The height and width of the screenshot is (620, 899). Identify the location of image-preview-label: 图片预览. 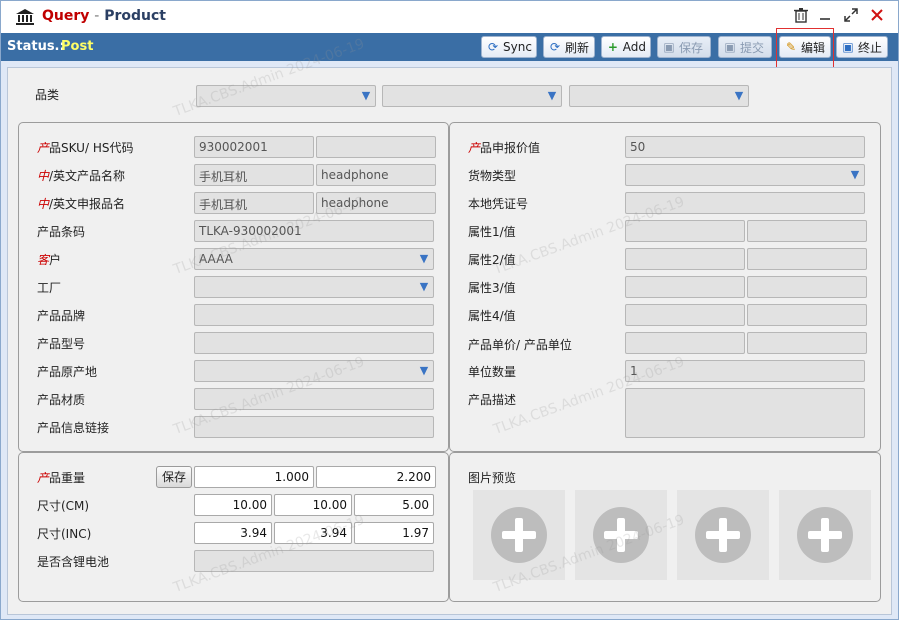
(492, 478).